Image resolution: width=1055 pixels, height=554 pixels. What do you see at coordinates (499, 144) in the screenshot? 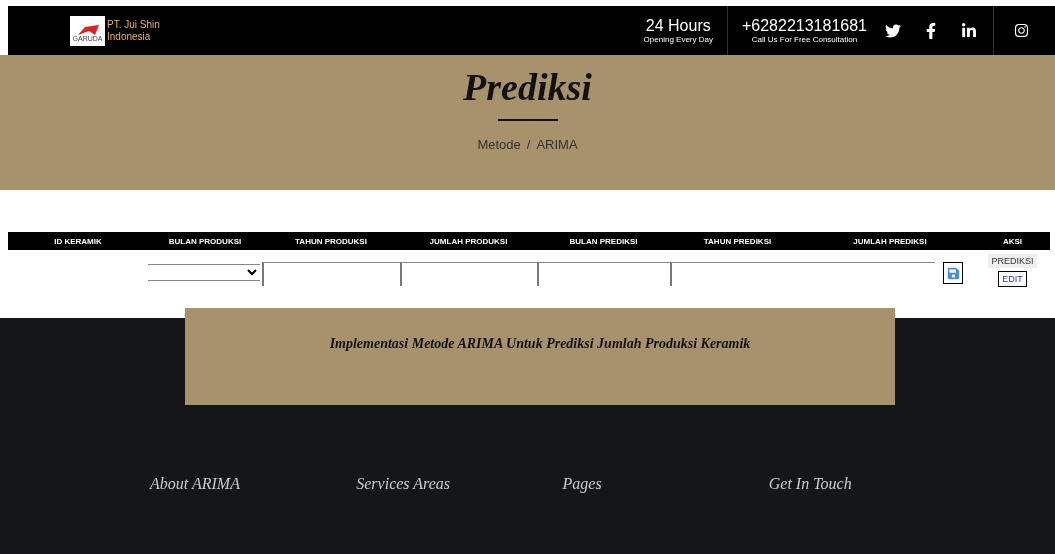
I see `breadcrumb-item: Metode` at bounding box center [499, 144].